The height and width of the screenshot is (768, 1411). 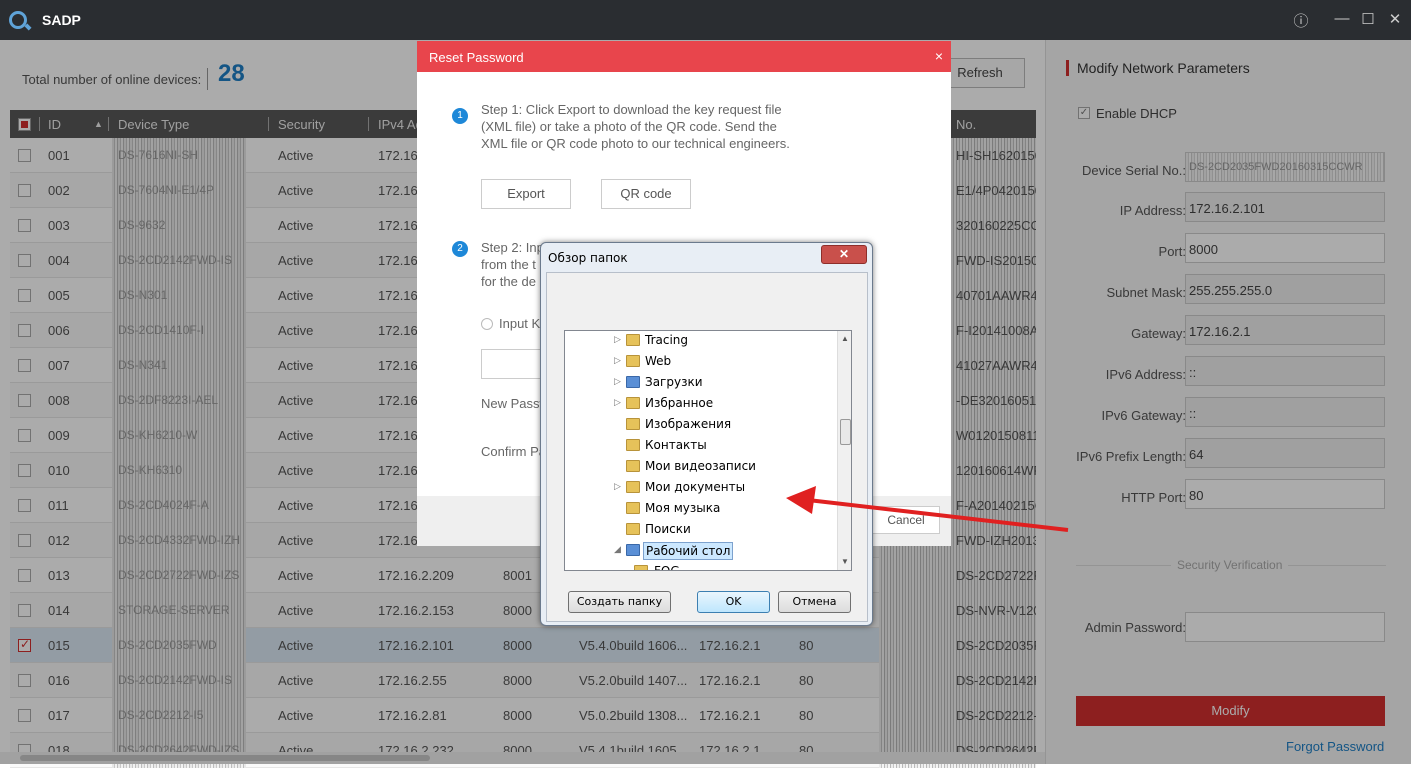 I want to click on folder-tree-item: Изображения, so click(x=700, y=425).